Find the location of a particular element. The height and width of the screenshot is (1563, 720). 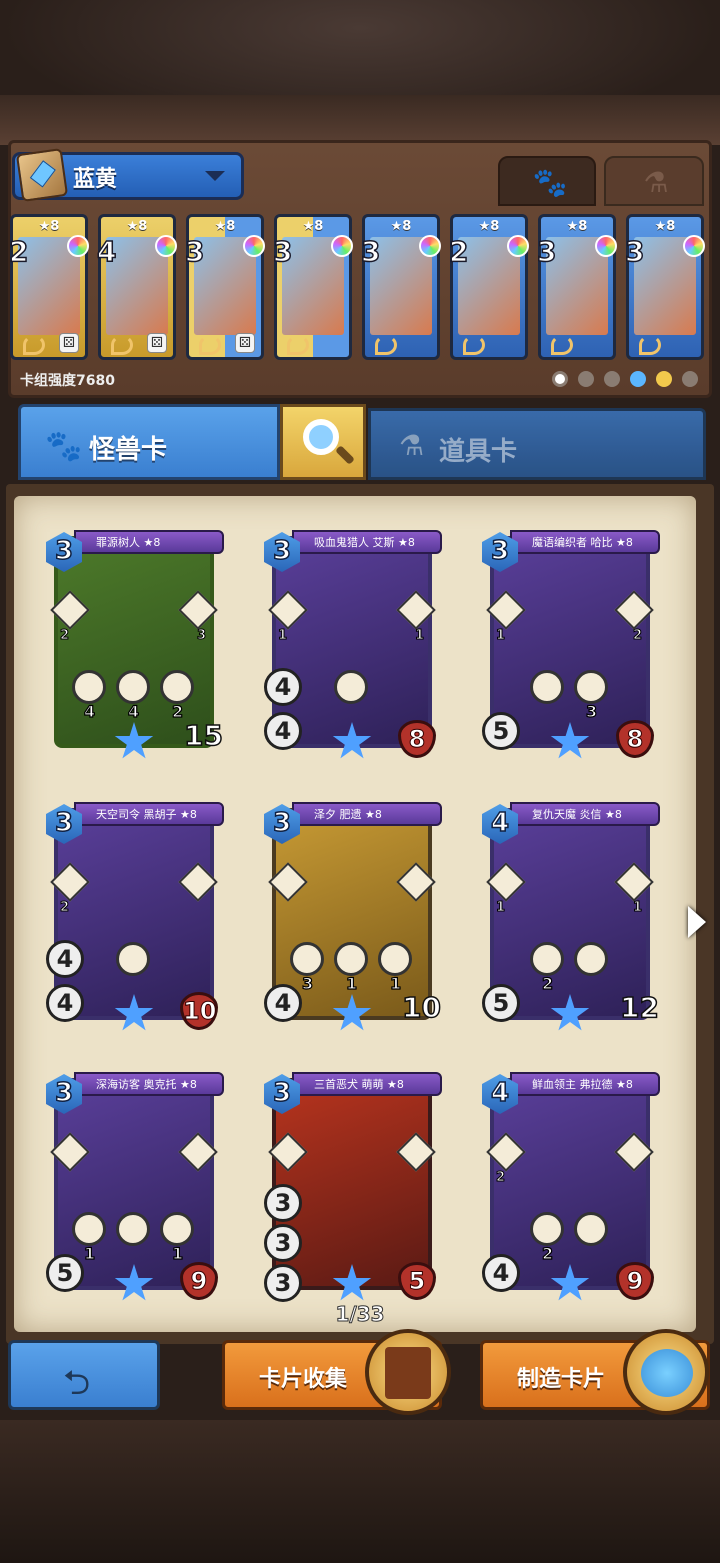

card-collection-button: 卡片收集 is located at coordinates (336, 1372).